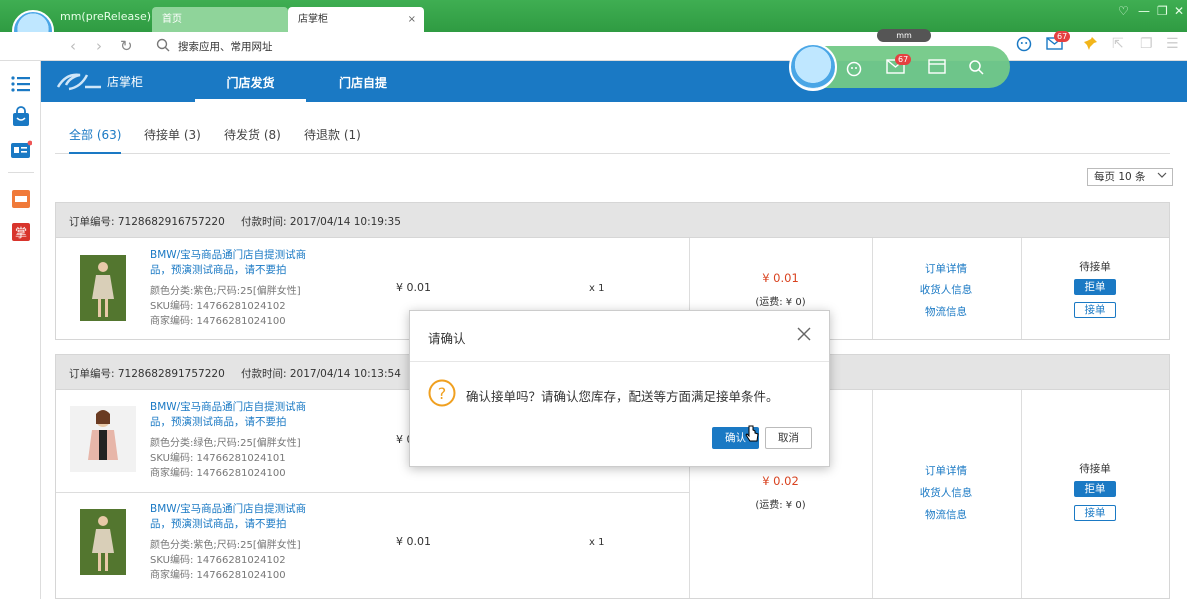  What do you see at coordinates (1123, 11) in the screenshot?
I see `skin-icon: ♡` at bounding box center [1123, 11].